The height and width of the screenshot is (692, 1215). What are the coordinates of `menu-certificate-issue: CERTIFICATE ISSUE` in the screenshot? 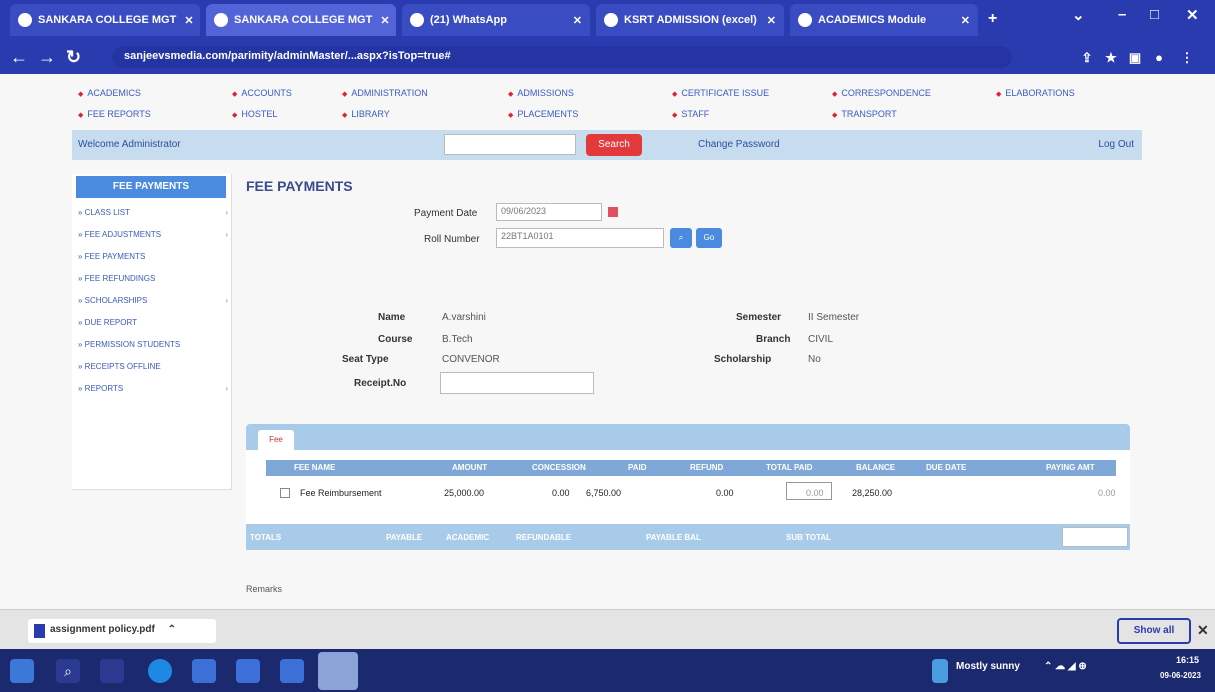 It's located at (720, 93).